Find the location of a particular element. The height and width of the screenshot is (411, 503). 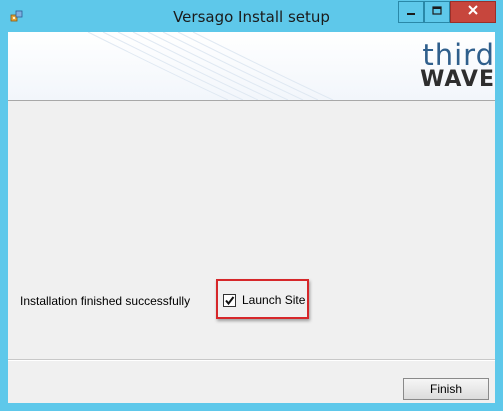

logo-text-wave: WAVE is located at coordinates (457, 79).